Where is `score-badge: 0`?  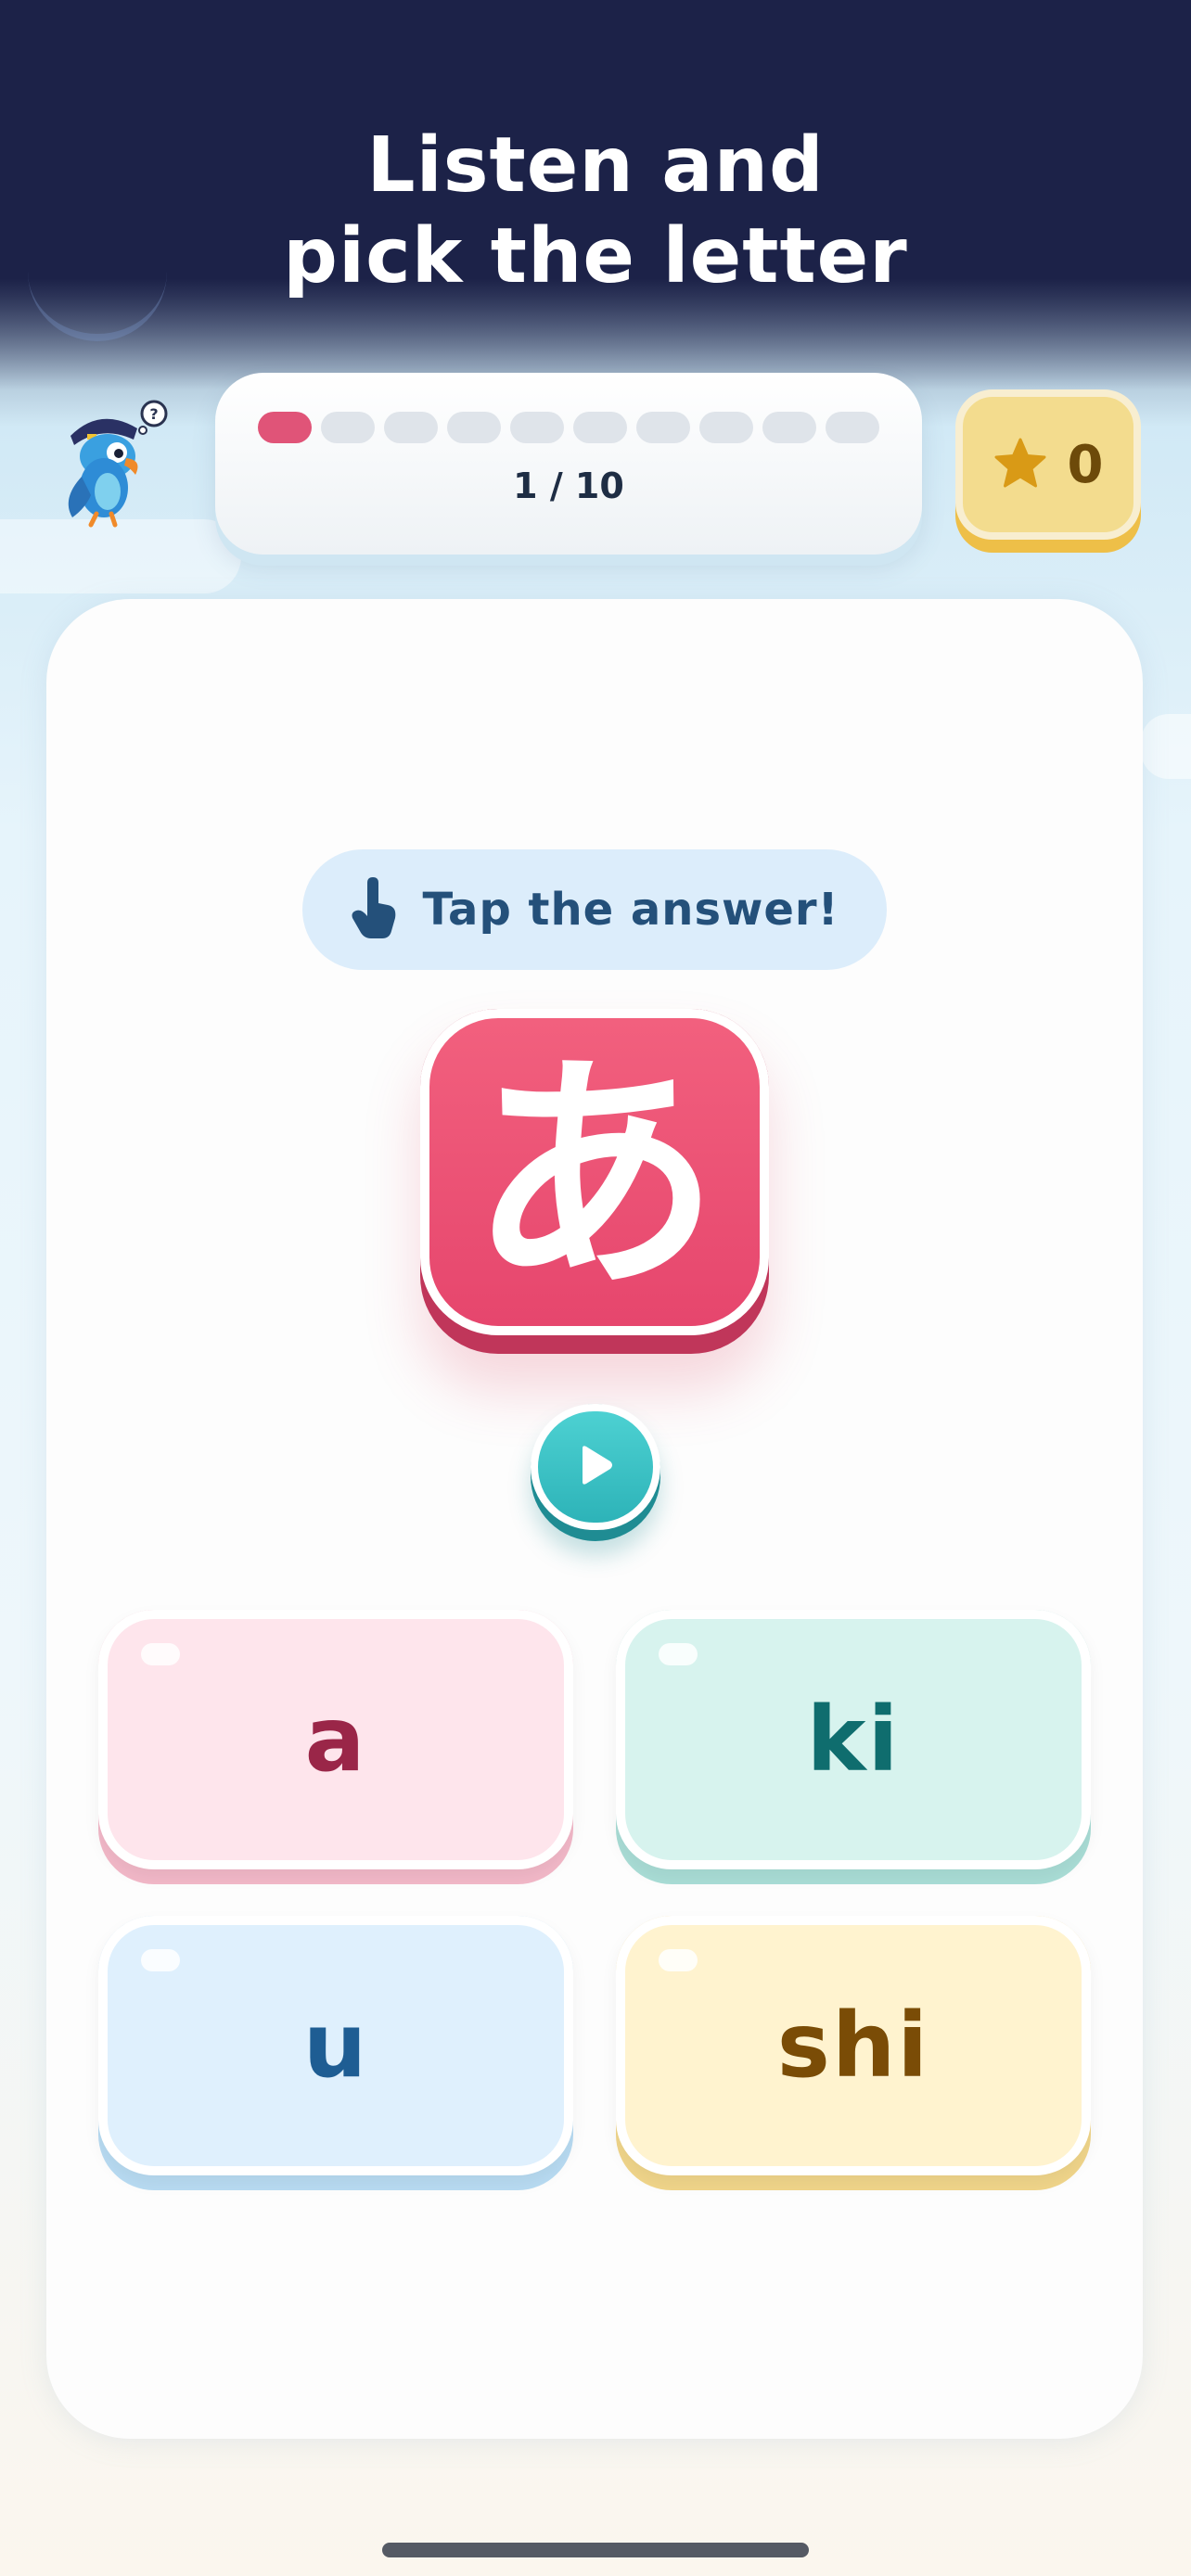
score-badge: 0 is located at coordinates (1048, 465).